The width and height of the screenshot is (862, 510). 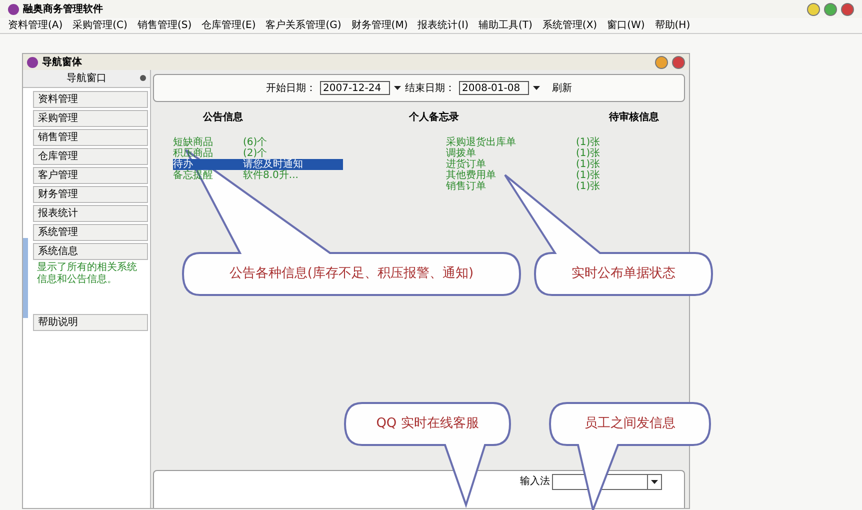 I want to click on memo-item: 销售订单, so click(x=511, y=186).